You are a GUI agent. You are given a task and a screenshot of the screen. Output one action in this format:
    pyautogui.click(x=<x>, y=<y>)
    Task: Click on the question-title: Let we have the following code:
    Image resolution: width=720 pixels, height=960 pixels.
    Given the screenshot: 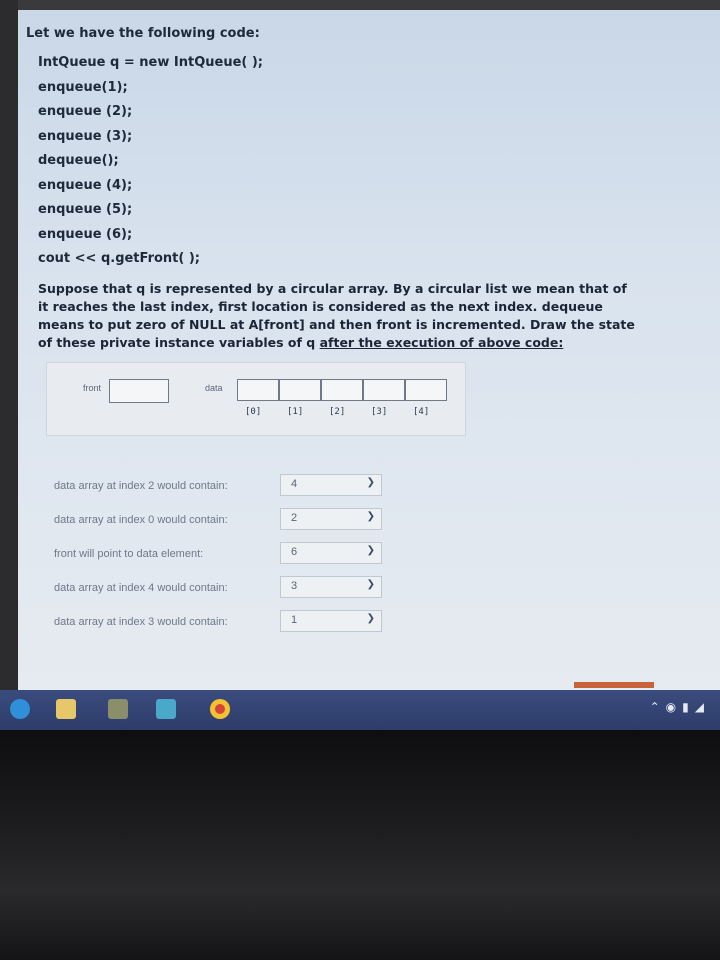 What is the action you would take?
    pyautogui.click(x=143, y=33)
    